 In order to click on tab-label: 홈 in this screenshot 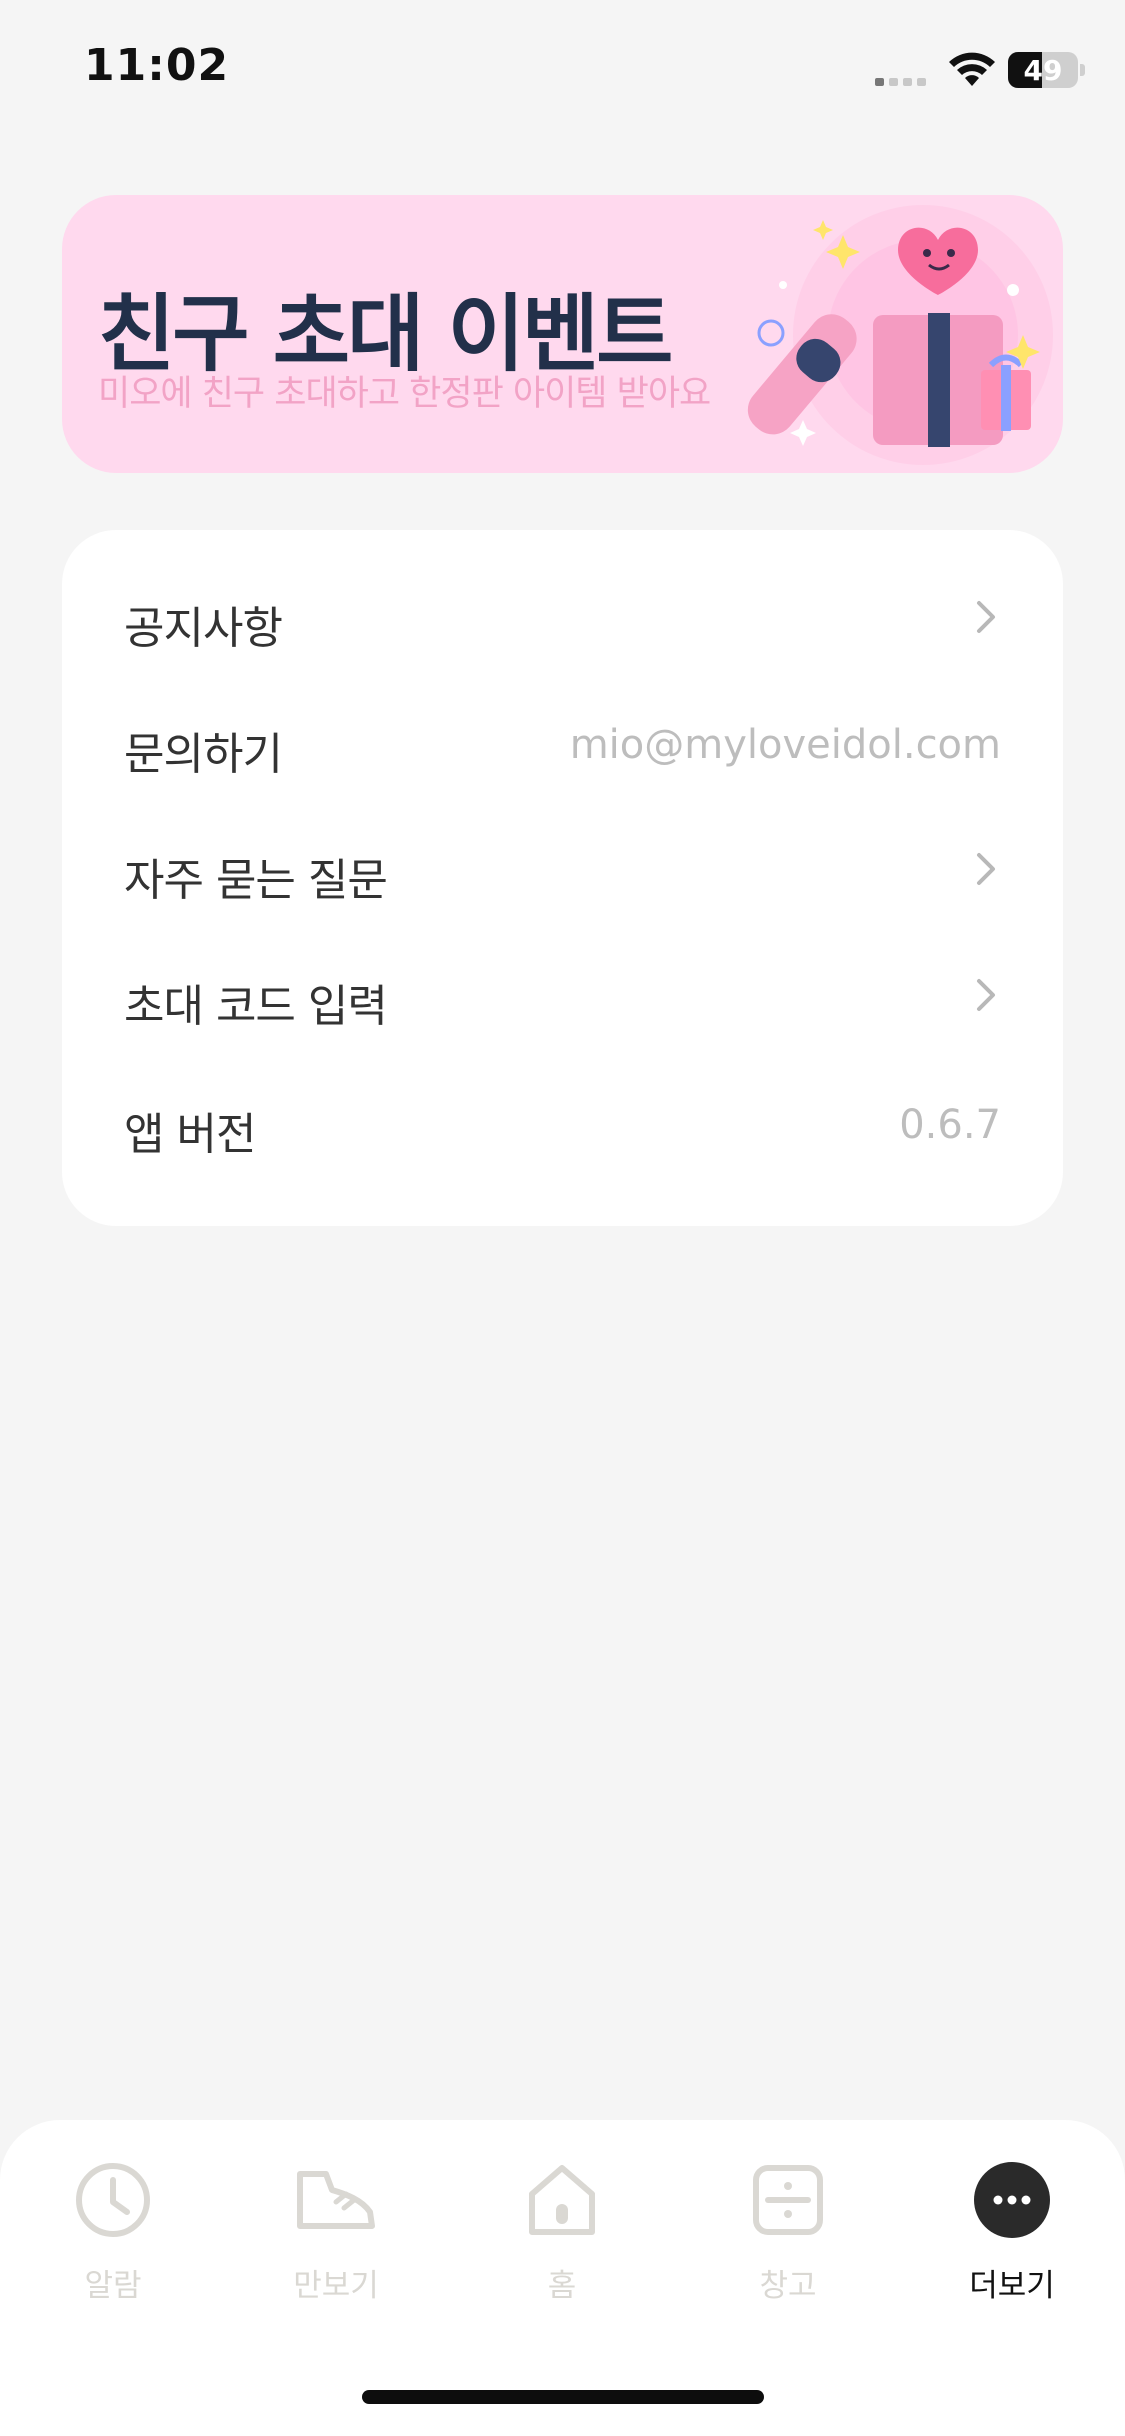, I will do `click(562, 2286)`.